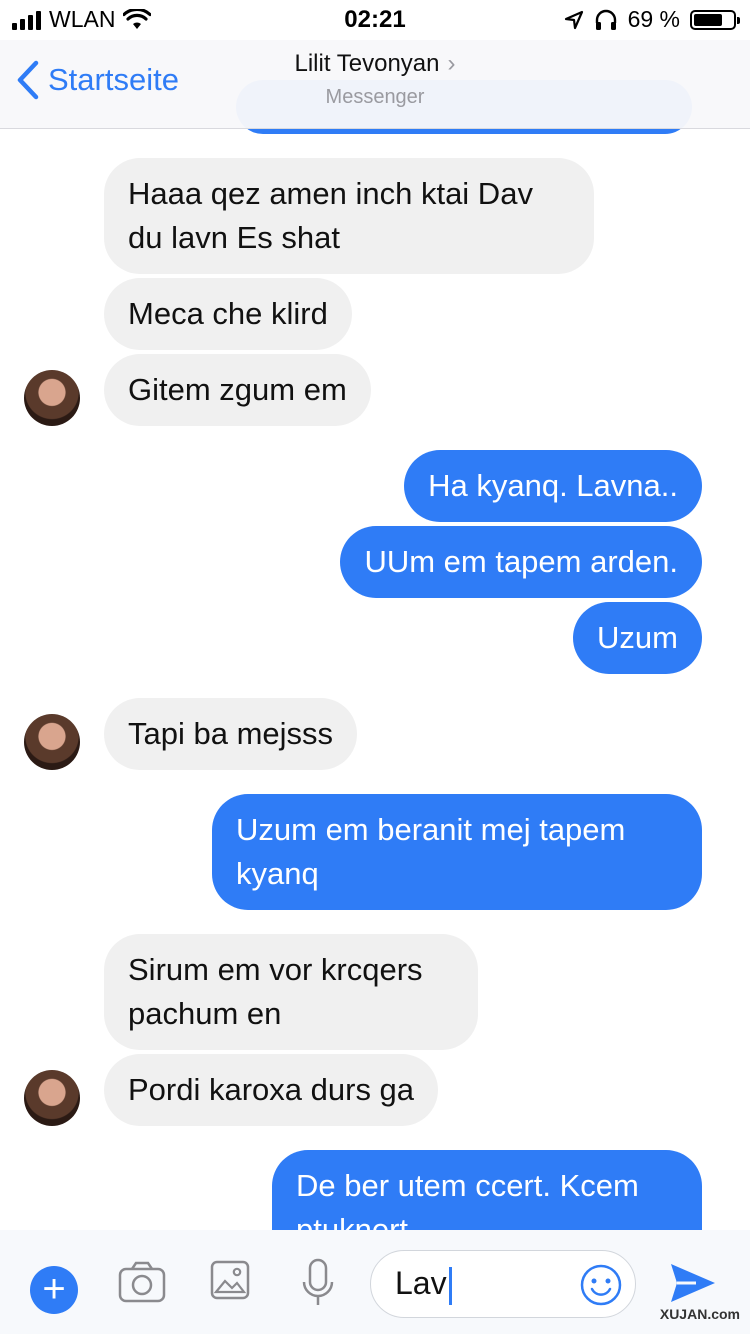 This screenshot has height=1334, width=750. What do you see at coordinates (653, 19) in the screenshot?
I see `battery-percent: 69 %` at bounding box center [653, 19].